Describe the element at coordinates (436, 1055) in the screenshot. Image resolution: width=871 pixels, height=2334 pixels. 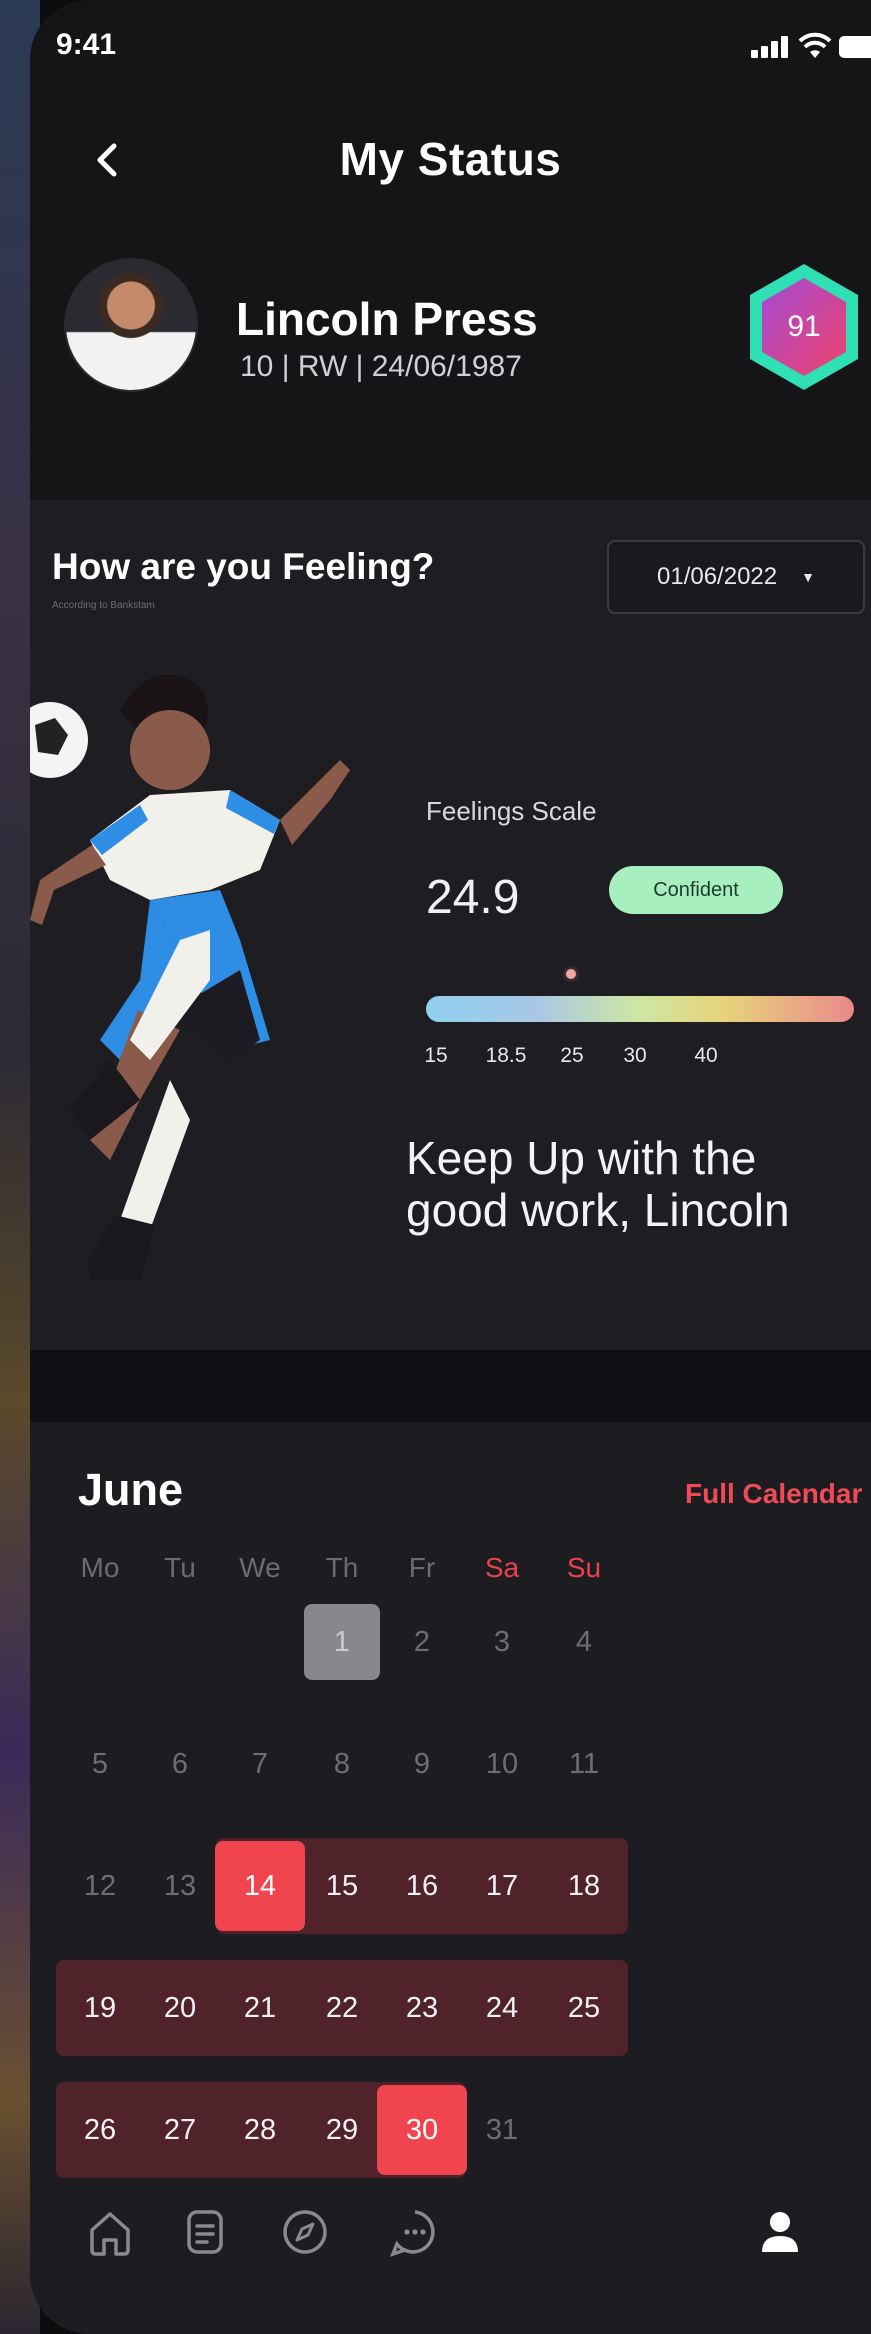
I see `scale-tick-label: 15` at that location.